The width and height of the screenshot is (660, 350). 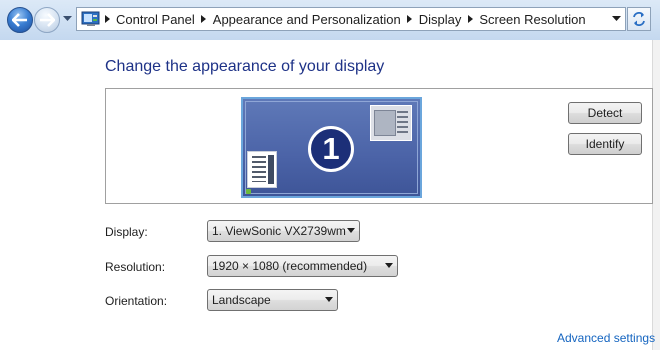 I want to click on breadcrumb-appearance: Appearance and Personalization, so click(x=307, y=19).